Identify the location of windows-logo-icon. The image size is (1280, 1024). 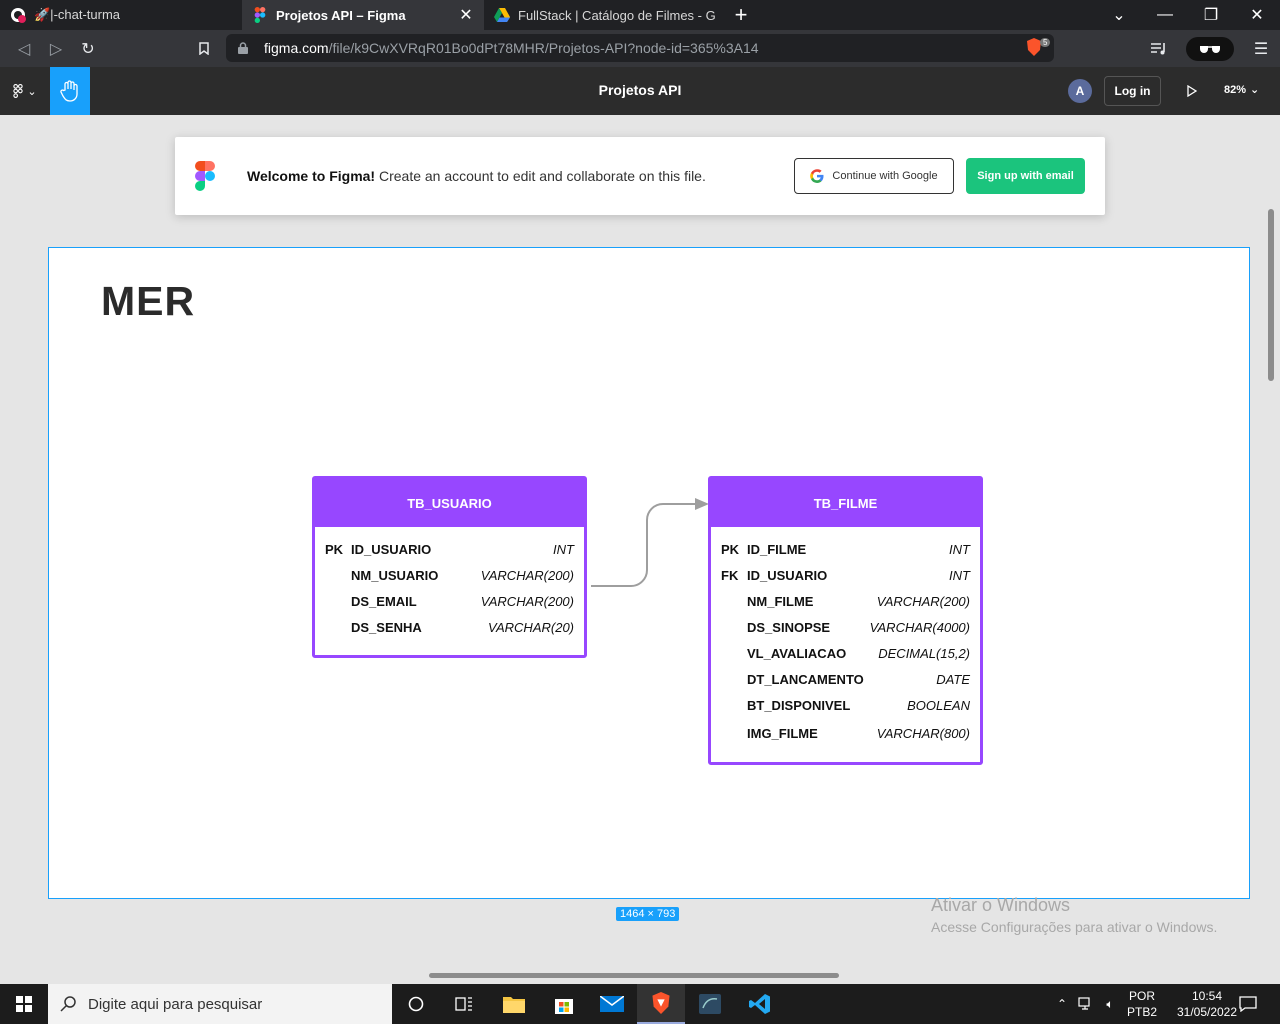
(24, 1004).